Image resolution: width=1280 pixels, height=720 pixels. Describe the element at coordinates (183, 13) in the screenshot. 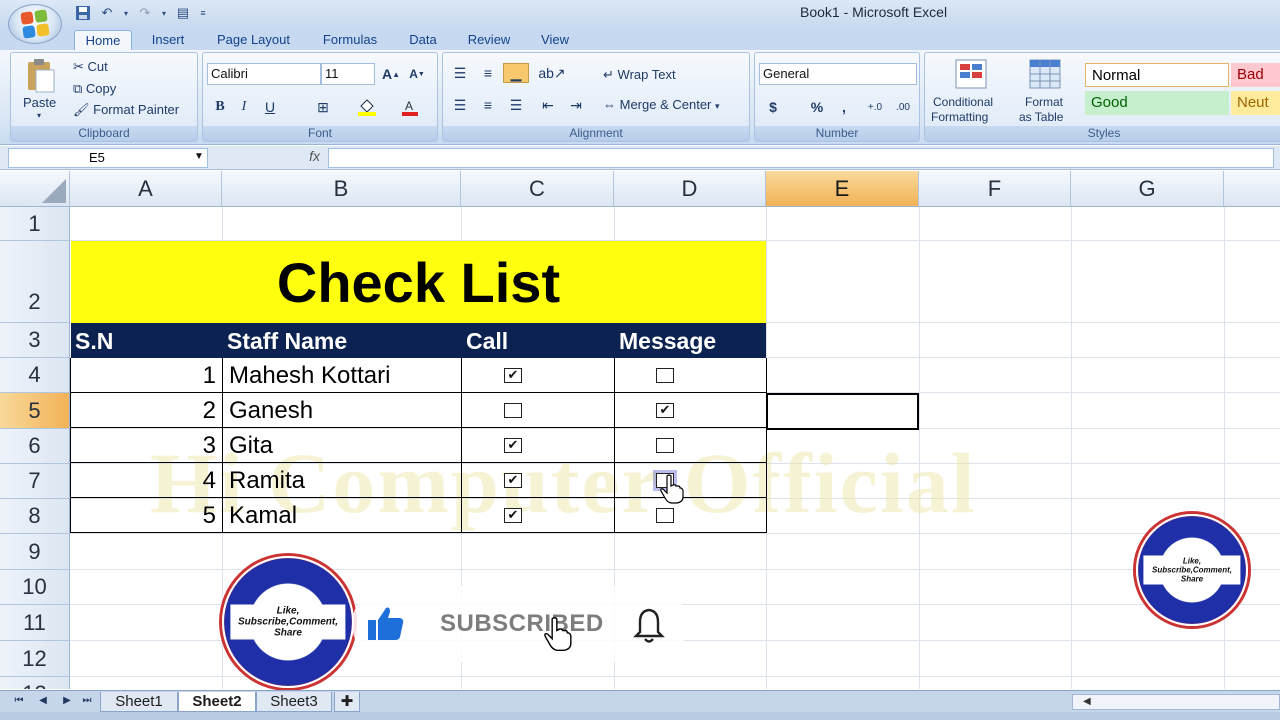

I see `print-preview-icon: ▤` at that location.